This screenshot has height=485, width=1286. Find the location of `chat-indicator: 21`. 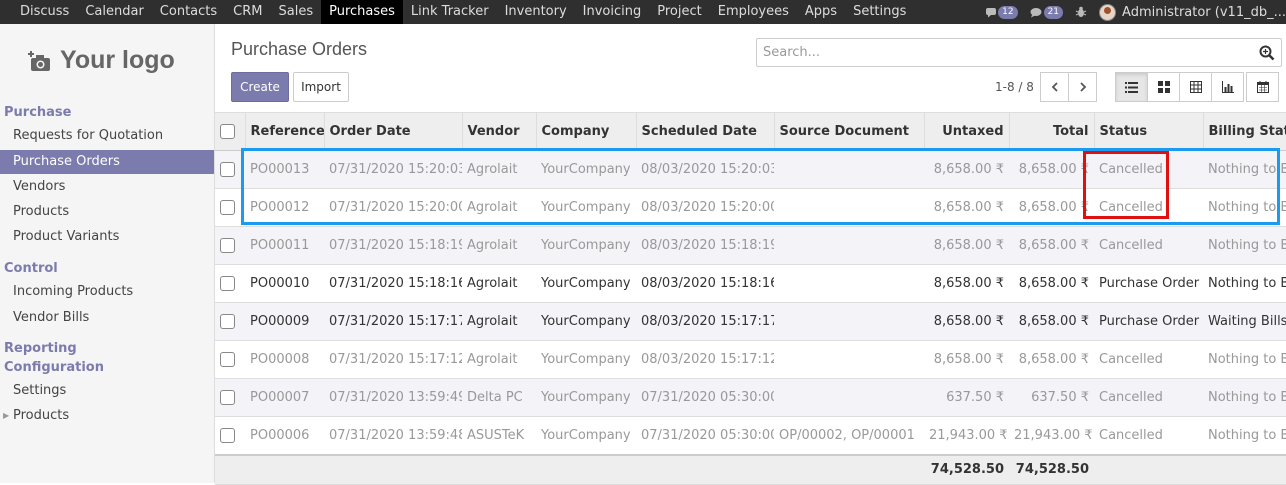

chat-indicator: 21 is located at coordinates (1047, 12).